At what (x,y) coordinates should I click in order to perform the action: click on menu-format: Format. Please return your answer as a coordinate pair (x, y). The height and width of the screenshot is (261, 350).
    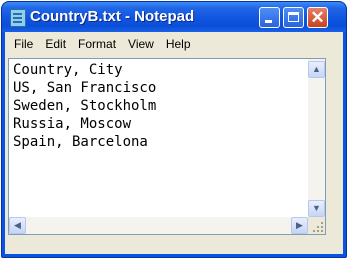
    Looking at the image, I should click on (97, 44).